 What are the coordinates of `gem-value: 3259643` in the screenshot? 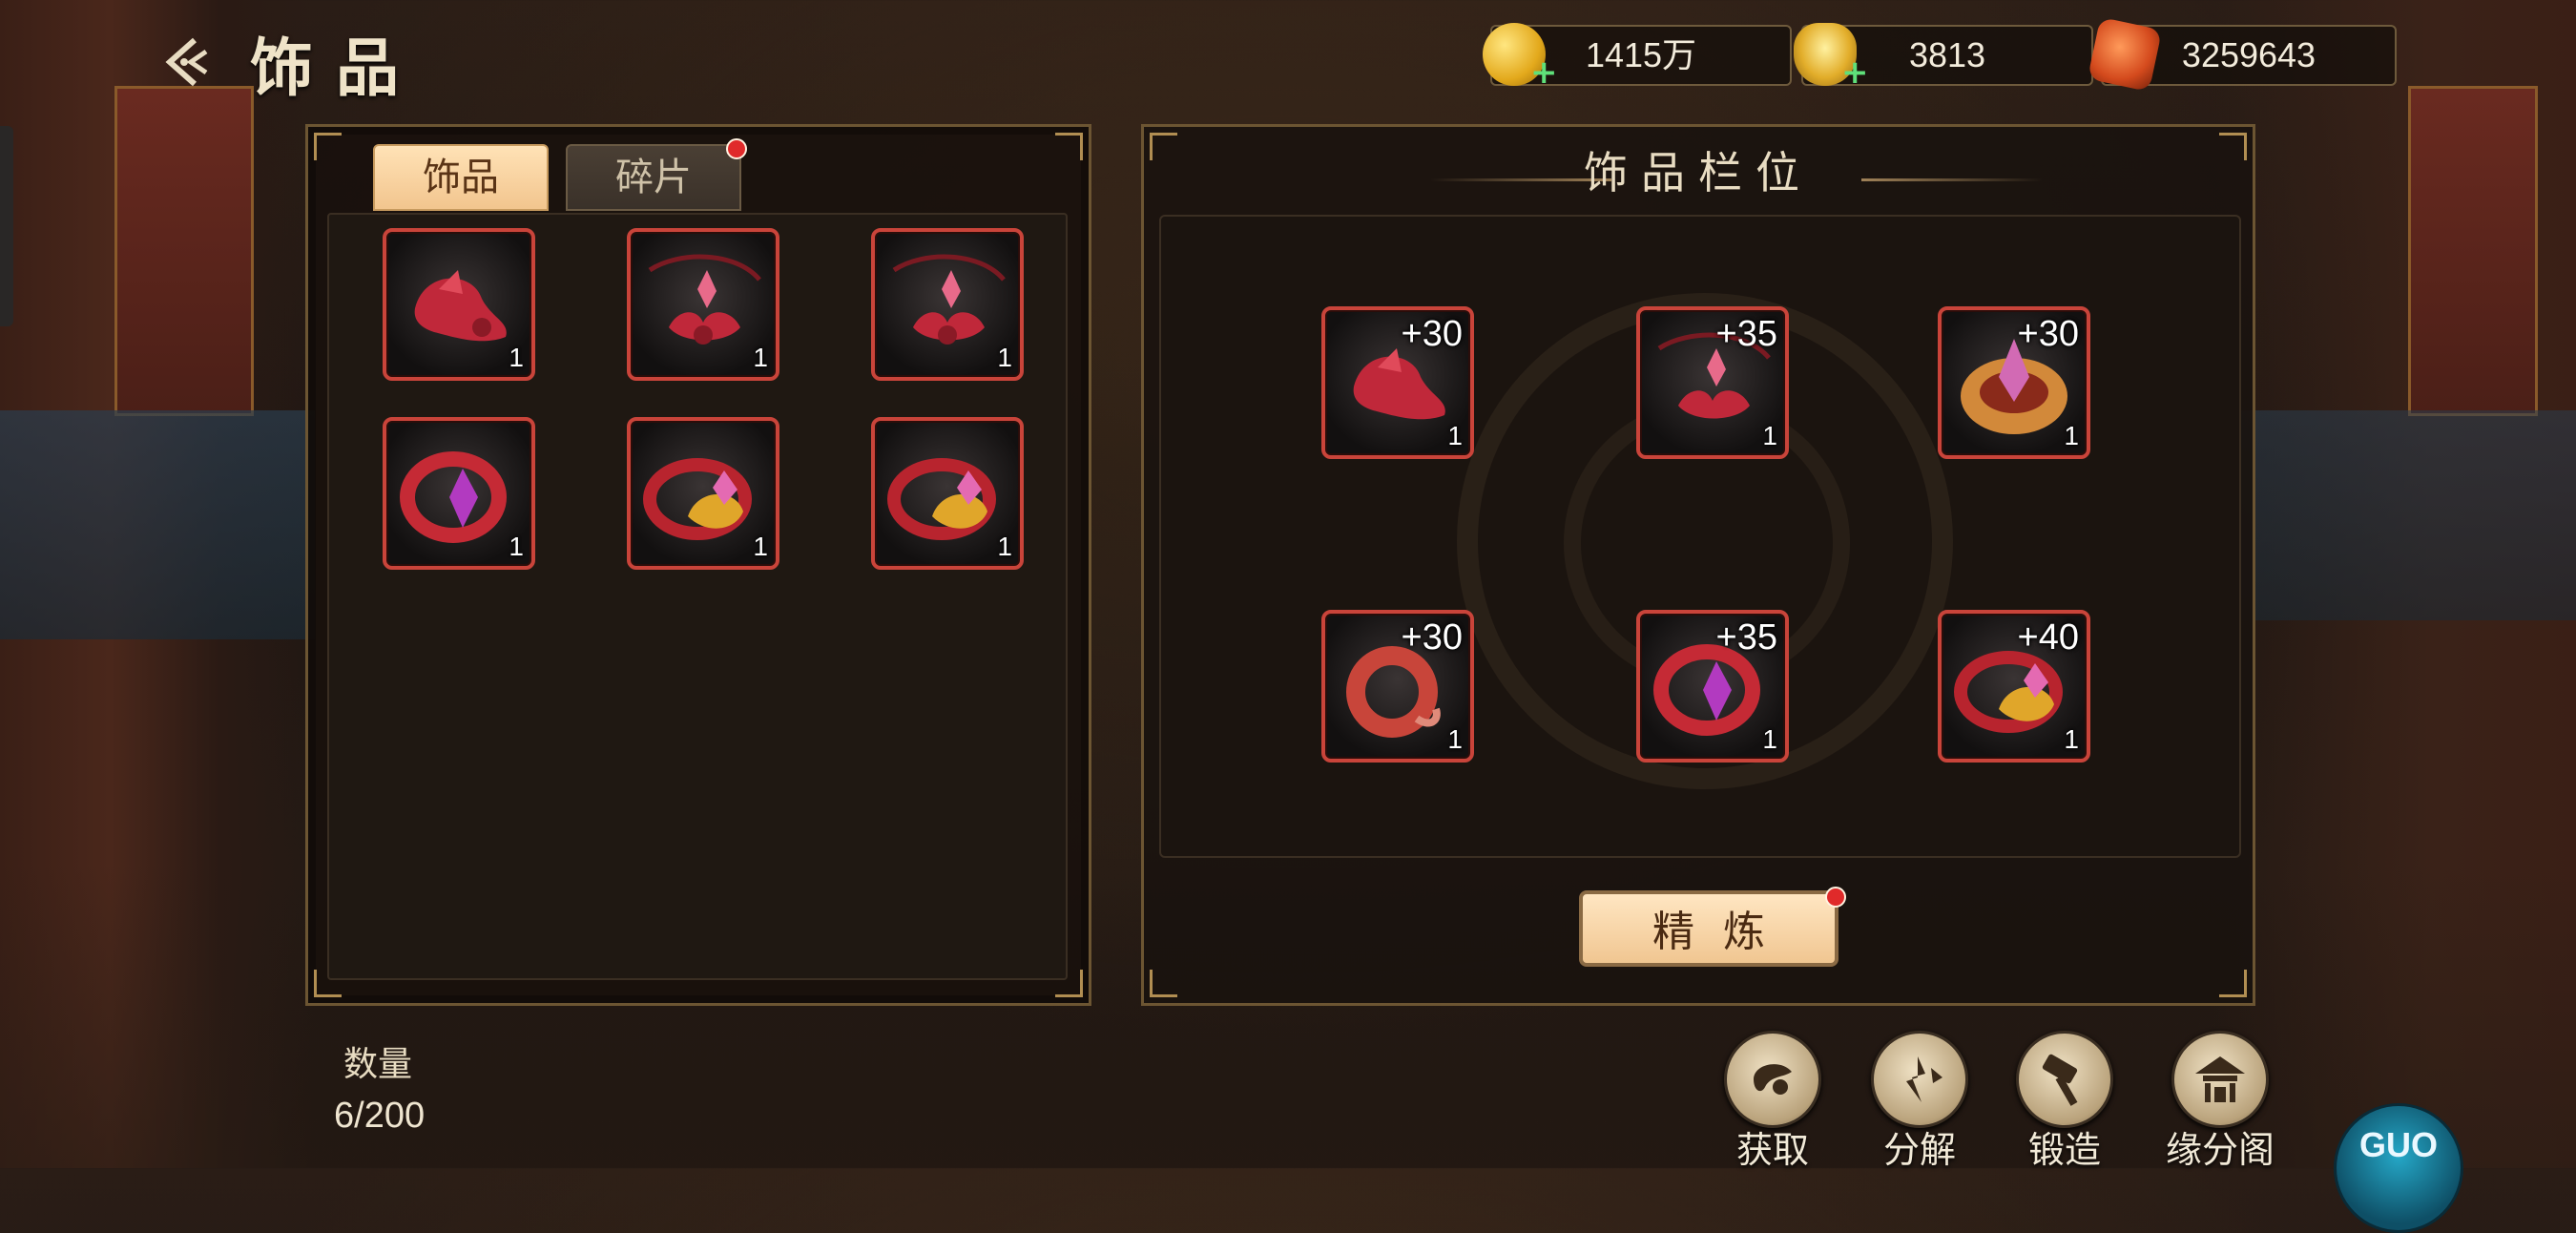 It's located at (2248, 54).